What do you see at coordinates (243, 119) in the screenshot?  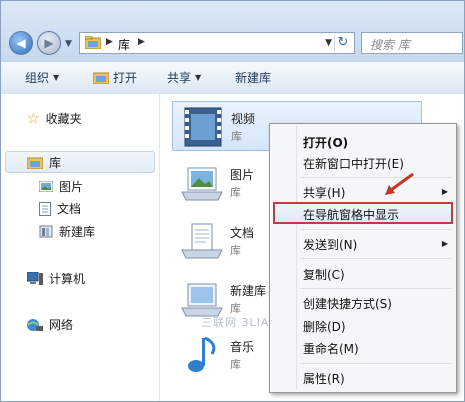 I see `library-name: 视频` at bounding box center [243, 119].